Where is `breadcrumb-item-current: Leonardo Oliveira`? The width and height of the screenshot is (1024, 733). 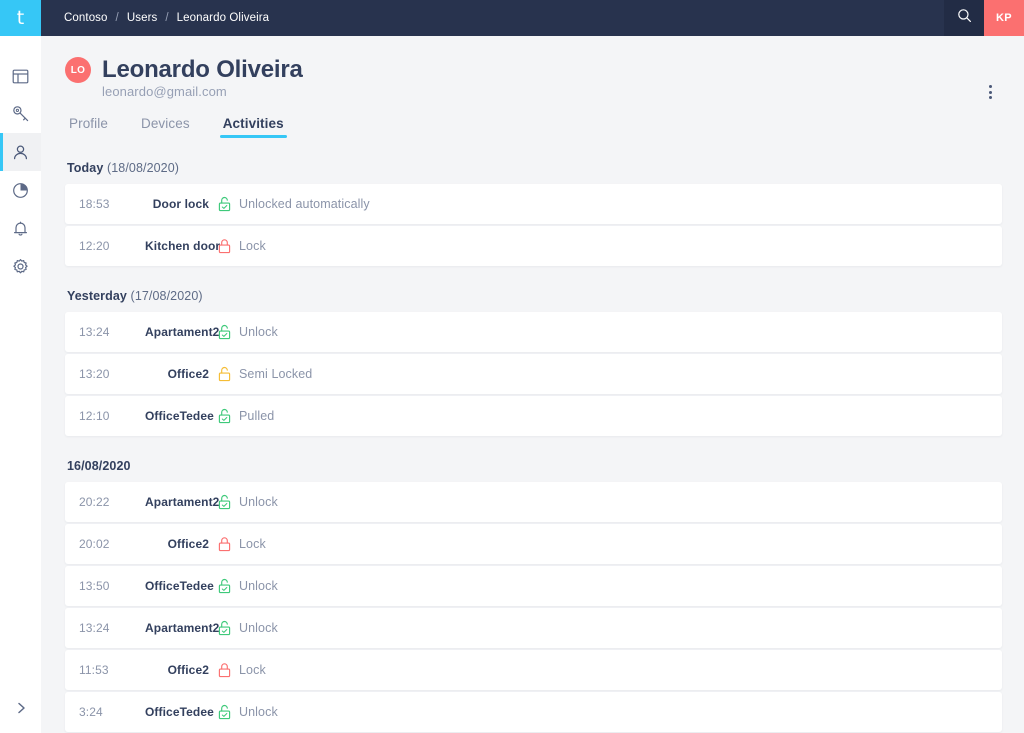 breadcrumb-item-current: Leonardo Oliveira is located at coordinates (223, 18).